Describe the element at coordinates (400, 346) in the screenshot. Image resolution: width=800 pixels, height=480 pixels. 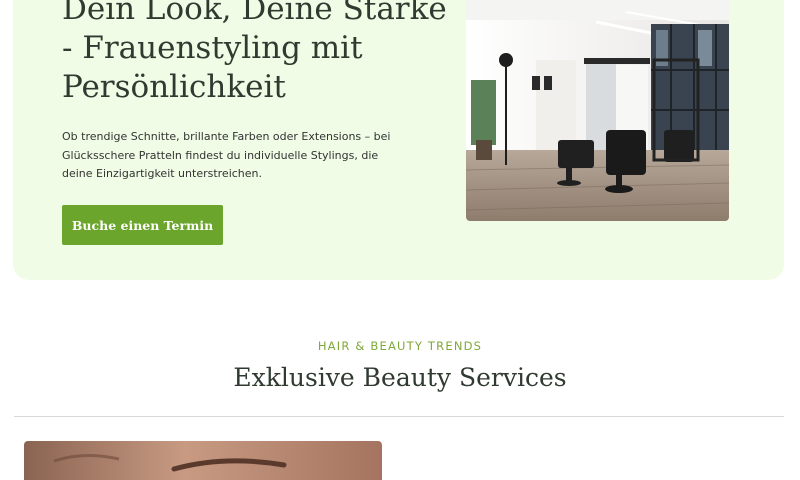
I see `section-eyebrow: HAIR & BEAUTY TRENDS` at that location.